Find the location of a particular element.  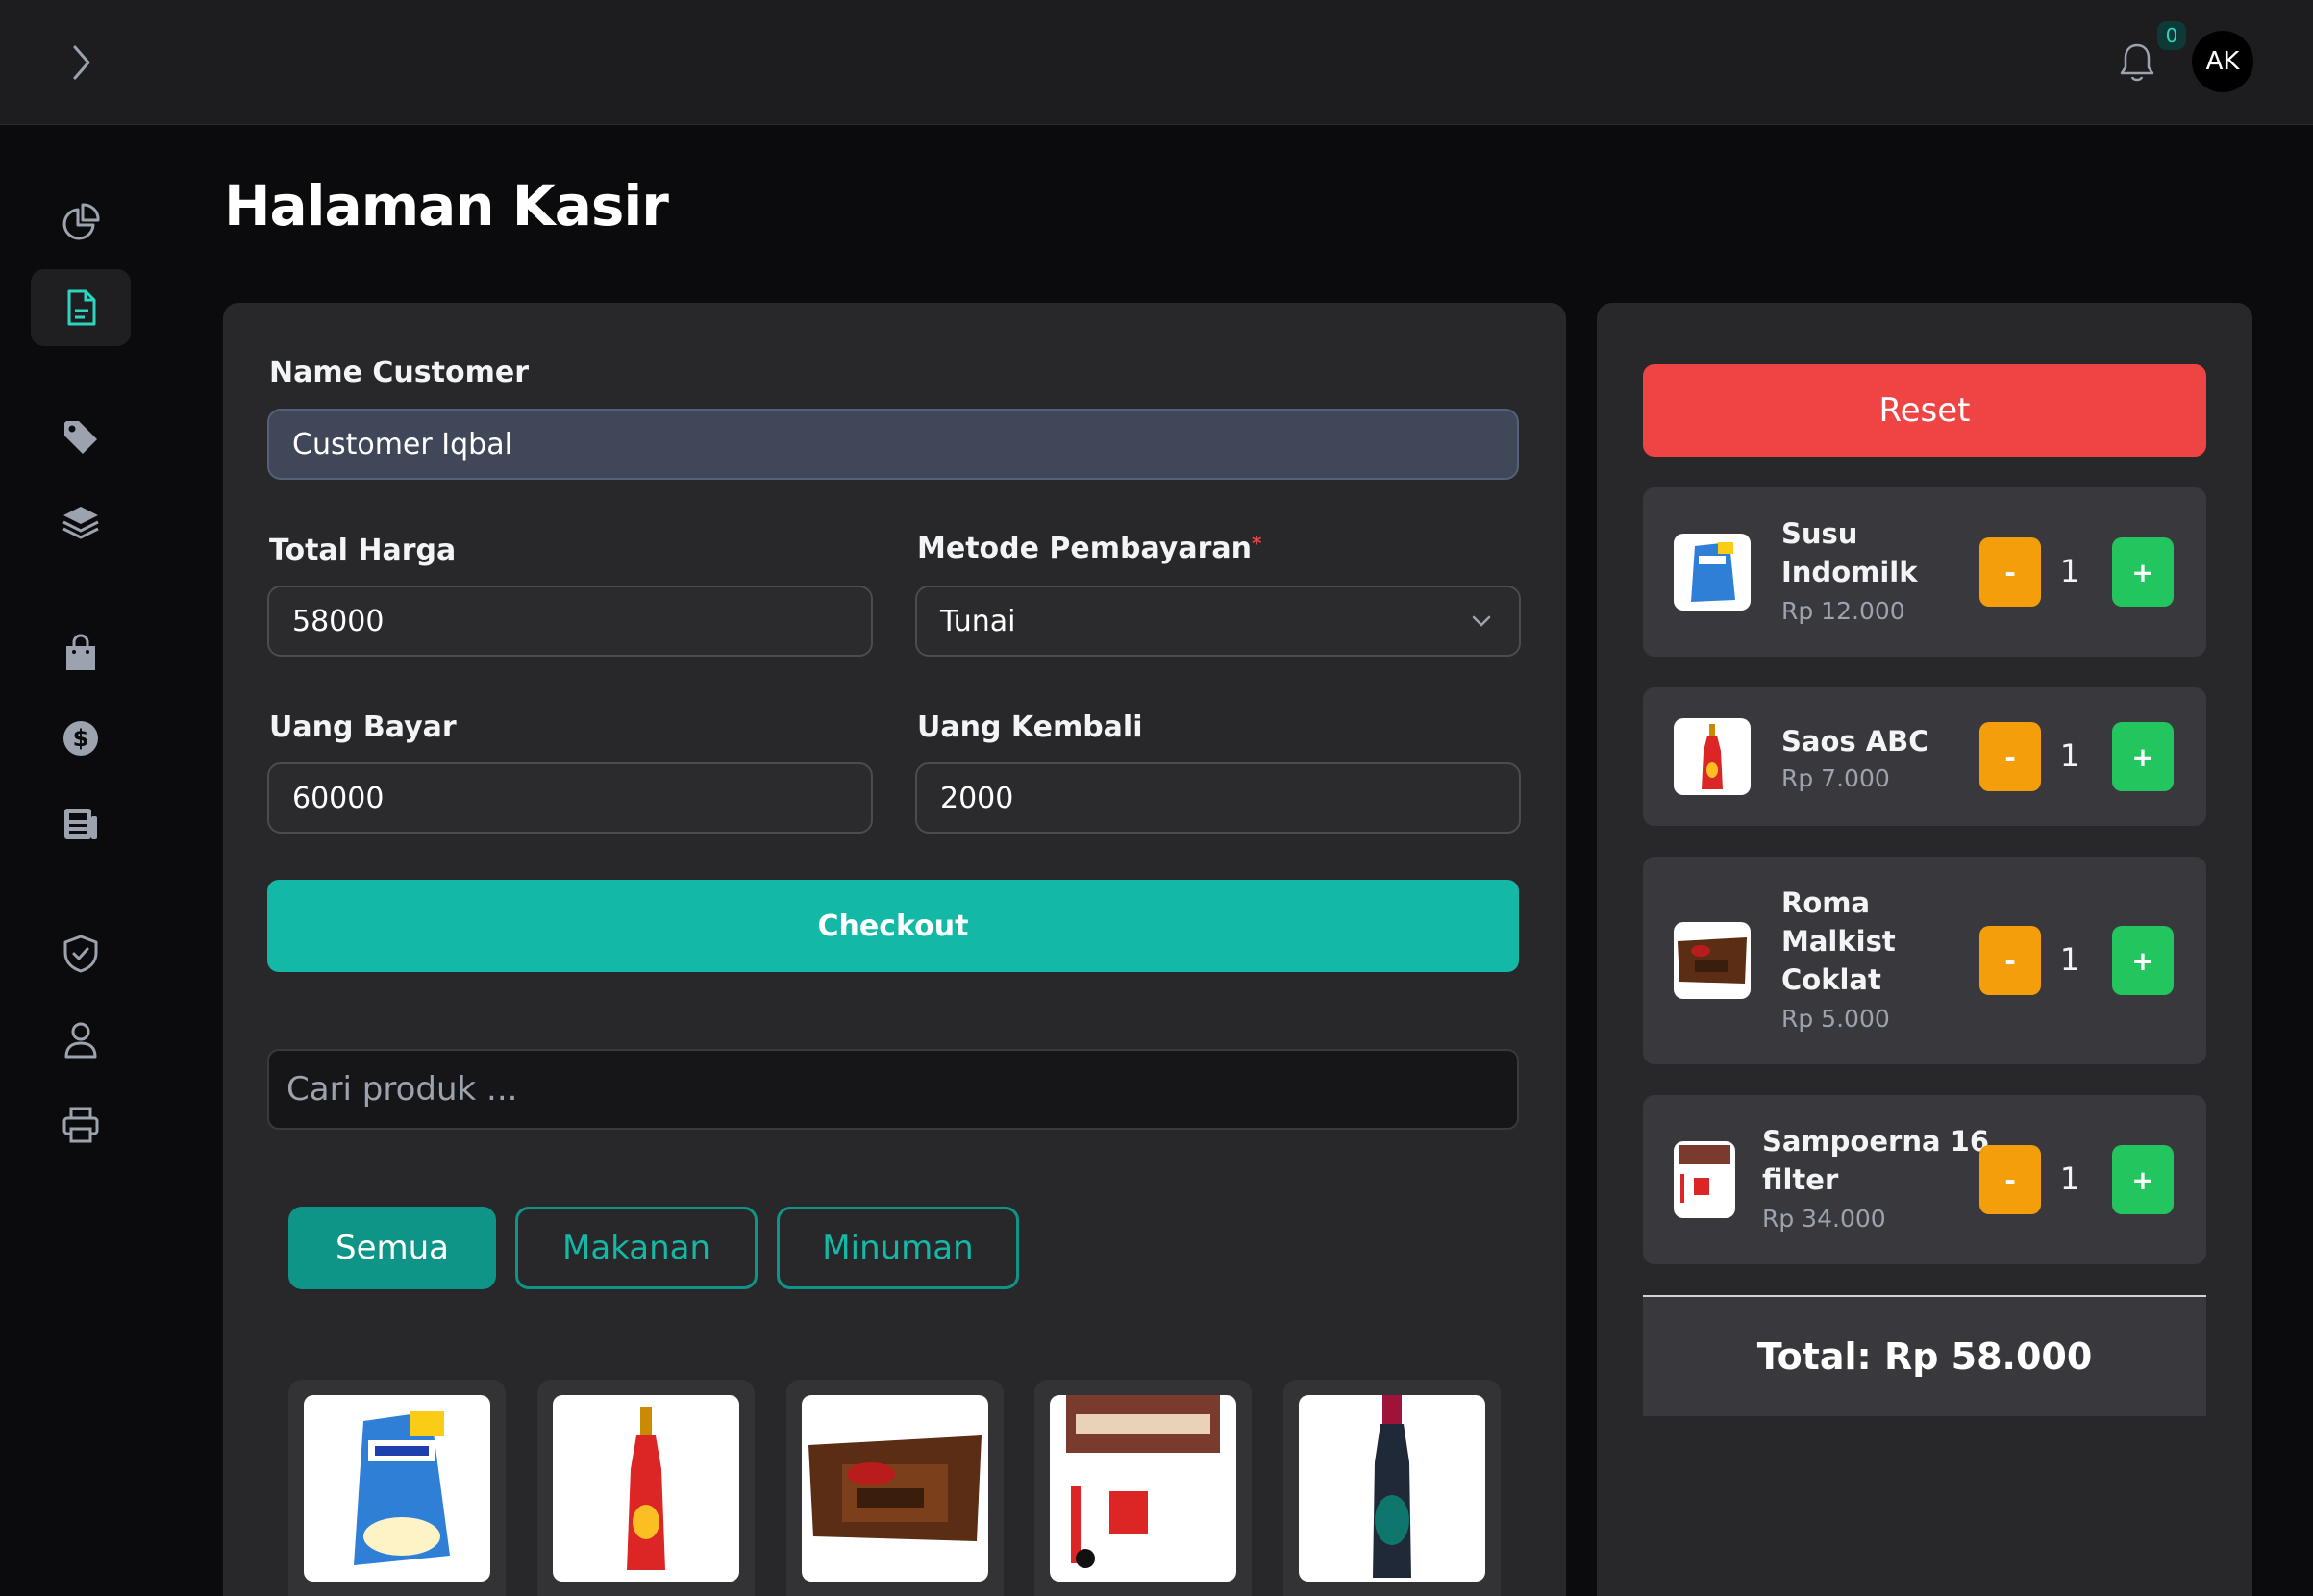

bell-icon is located at coordinates (2137, 62).